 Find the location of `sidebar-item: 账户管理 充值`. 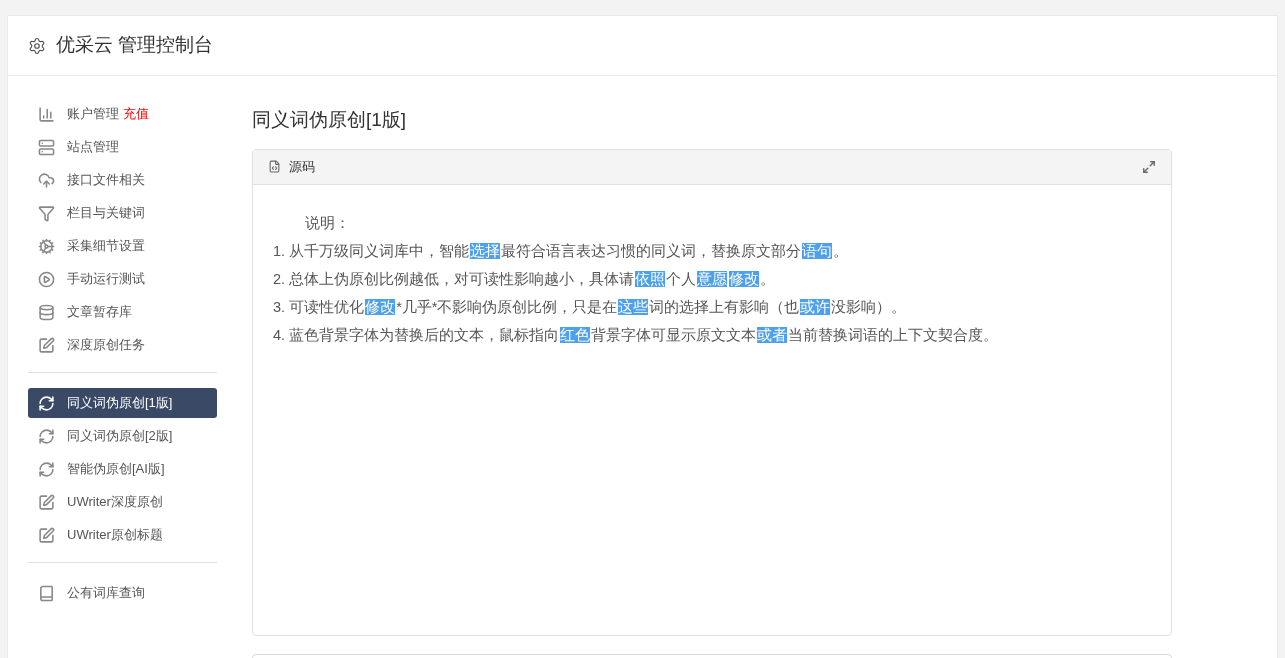

sidebar-item: 账户管理 充值 is located at coordinates (122, 114).